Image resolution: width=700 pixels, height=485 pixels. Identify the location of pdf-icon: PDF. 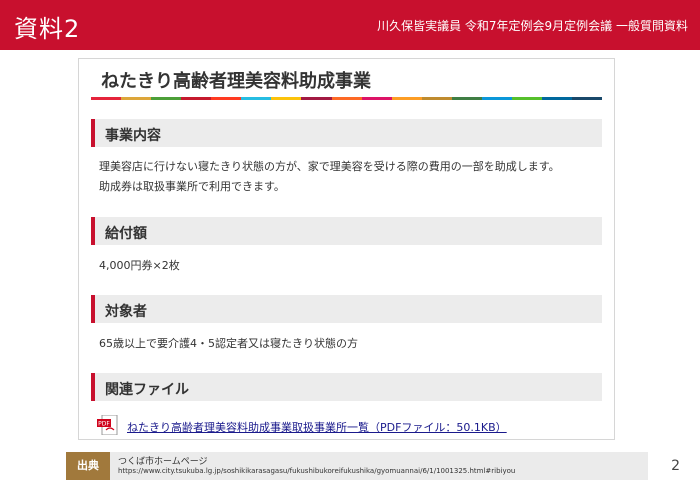
(107, 425).